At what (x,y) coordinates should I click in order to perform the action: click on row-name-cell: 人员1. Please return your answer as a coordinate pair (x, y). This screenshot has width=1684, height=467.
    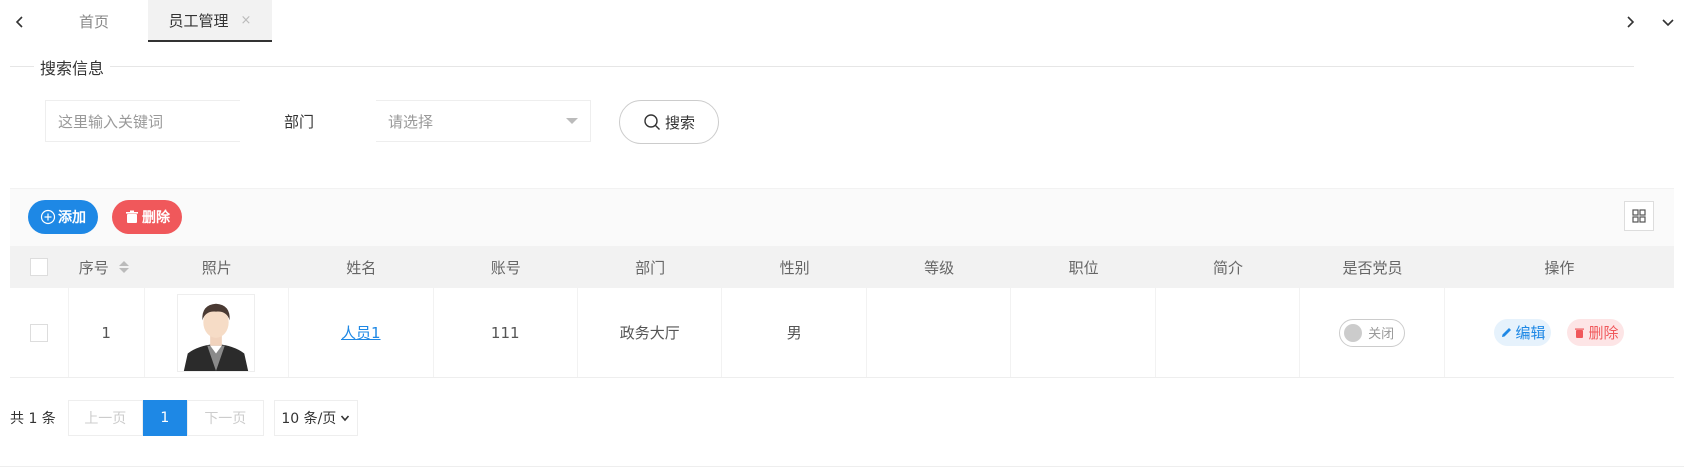
    Looking at the image, I should click on (361, 332).